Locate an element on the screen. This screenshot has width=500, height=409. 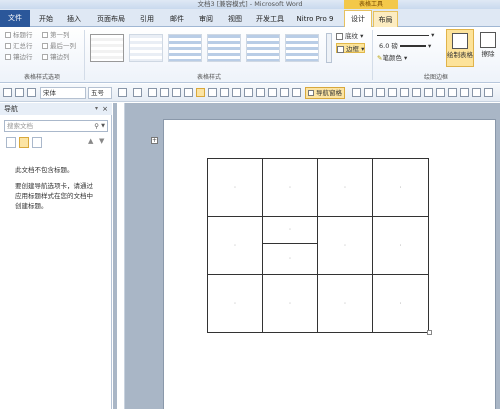
tab-view: 视图 is located at coordinates (235, 19).